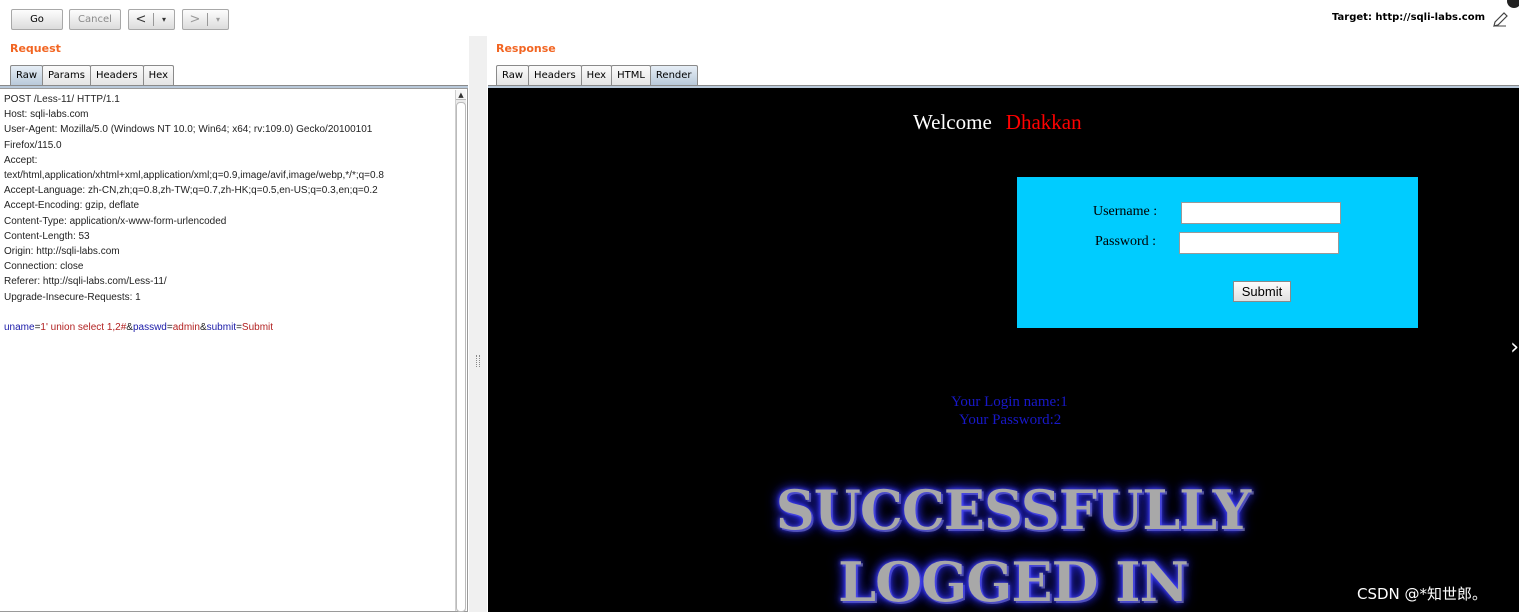 The width and height of the screenshot is (1519, 612). I want to click on param-value: Submit, so click(257, 328).